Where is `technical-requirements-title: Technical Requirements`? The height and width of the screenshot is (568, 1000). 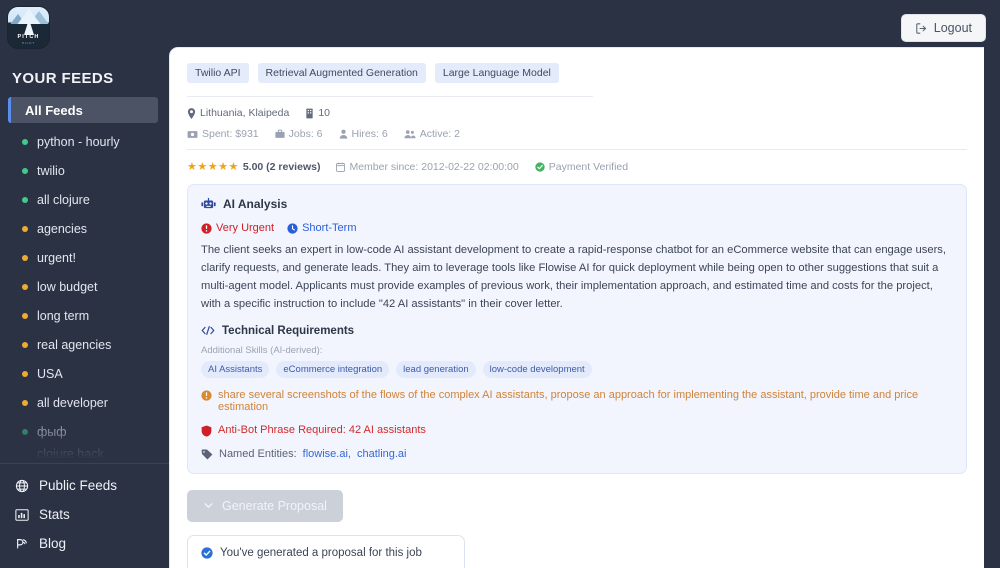 technical-requirements-title: Technical Requirements is located at coordinates (288, 330).